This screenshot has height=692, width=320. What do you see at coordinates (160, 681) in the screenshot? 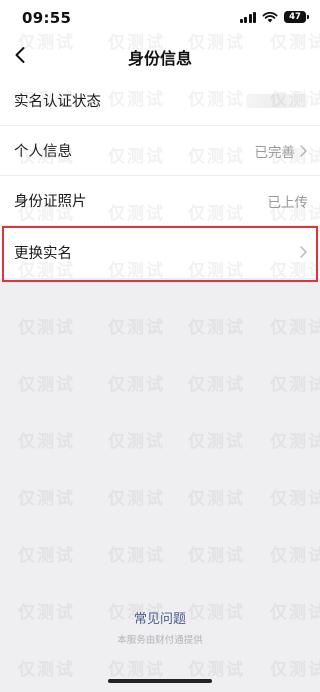
I see `home-indicator` at bounding box center [160, 681].